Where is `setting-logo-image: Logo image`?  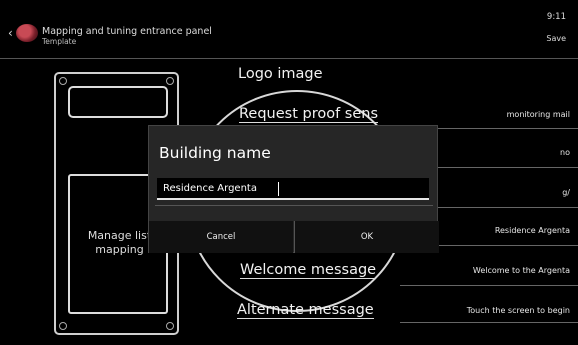 setting-logo-image: Logo image is located at coordinates (280, 74).